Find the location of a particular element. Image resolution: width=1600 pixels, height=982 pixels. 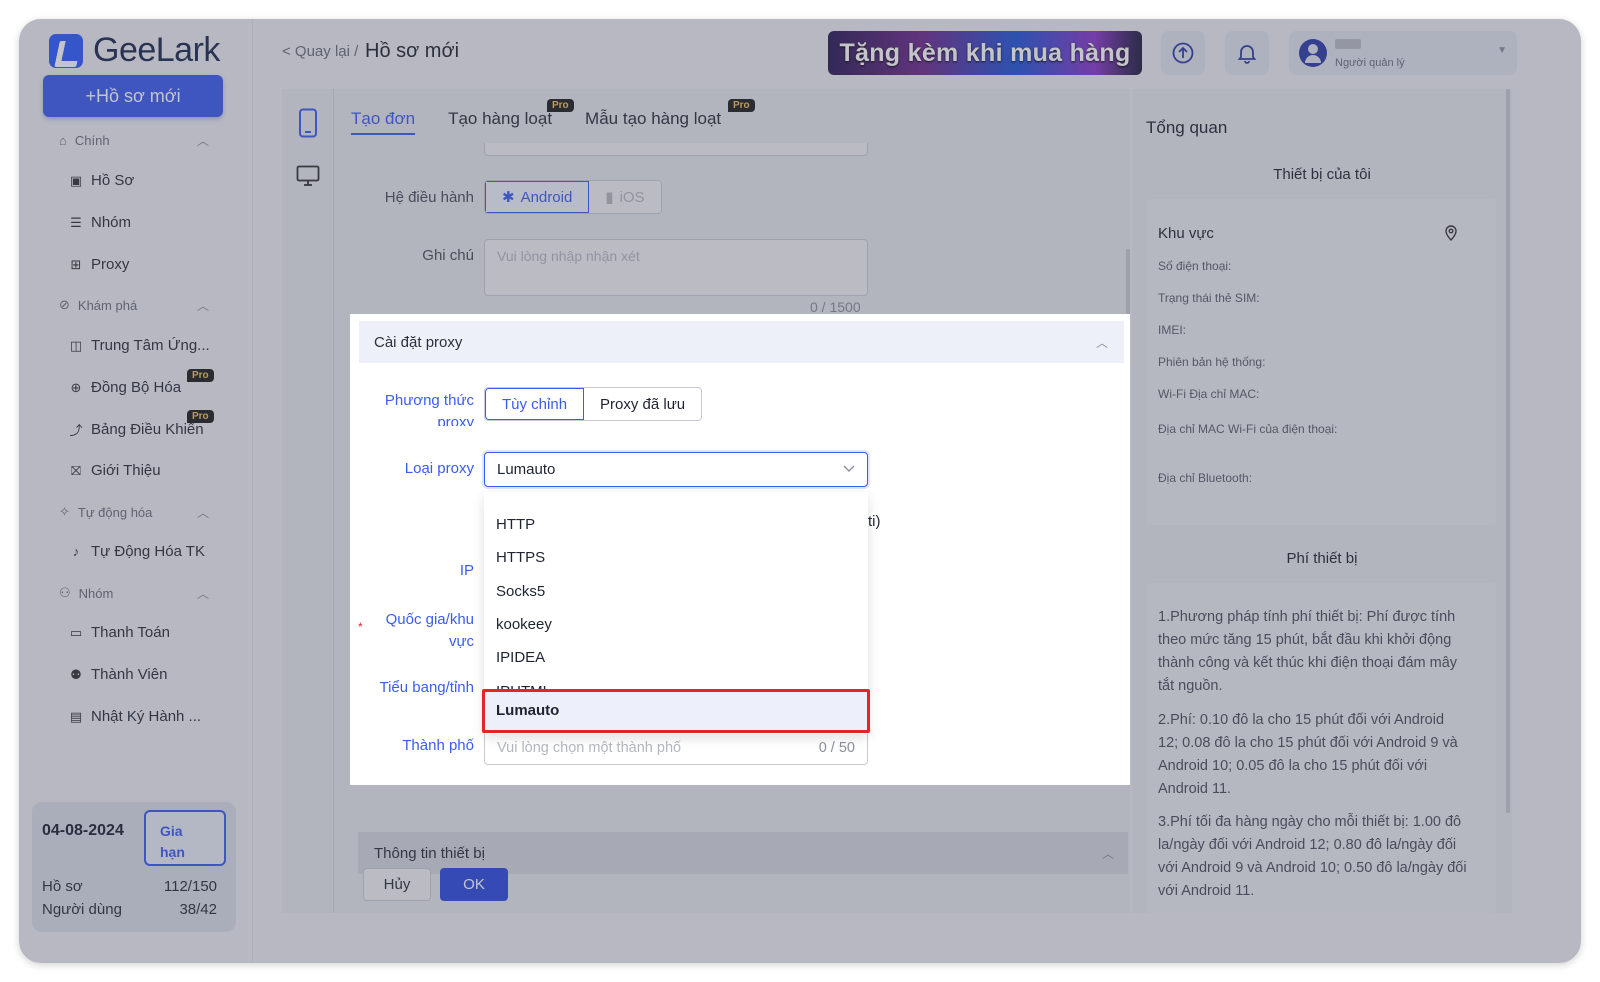

os-option-ios: ▮ iOS is located at coordinates (625, 197).